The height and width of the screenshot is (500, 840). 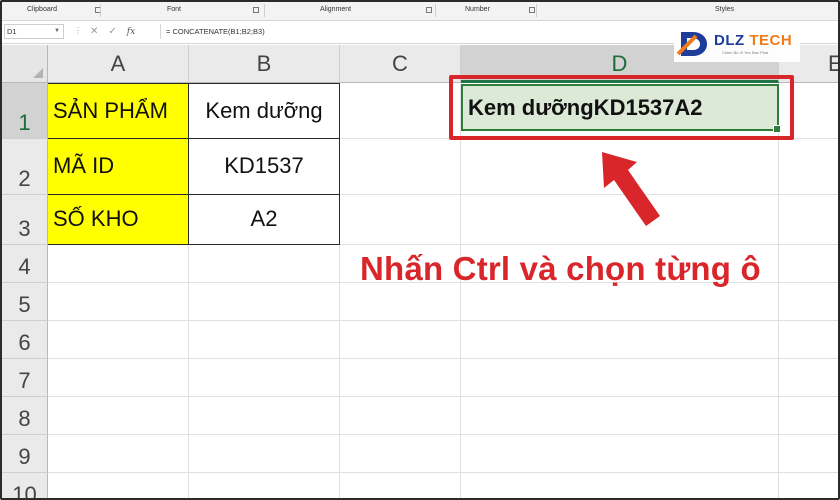 I want to click on cell-a1: SẢN PHẨM, so click(x=118, y=111).